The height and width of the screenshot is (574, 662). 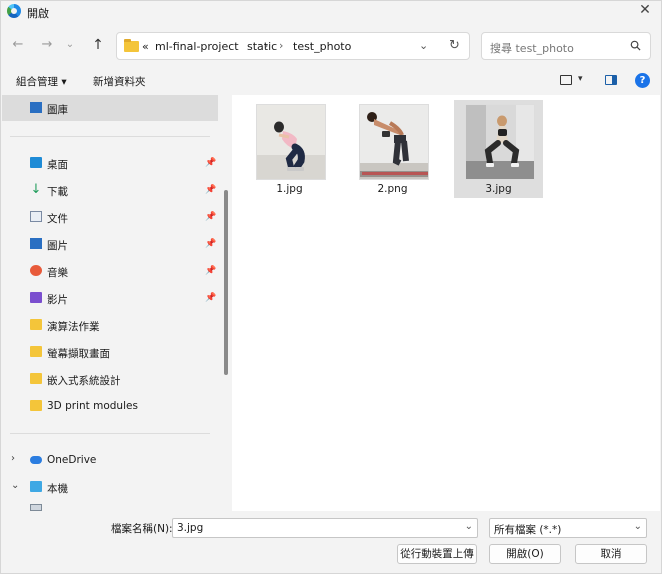 What do you see at coordinates (110, 298) in the screenshot?
I see `sidebar-item-videos: 影片 📌` at bounding box center [110, 298].